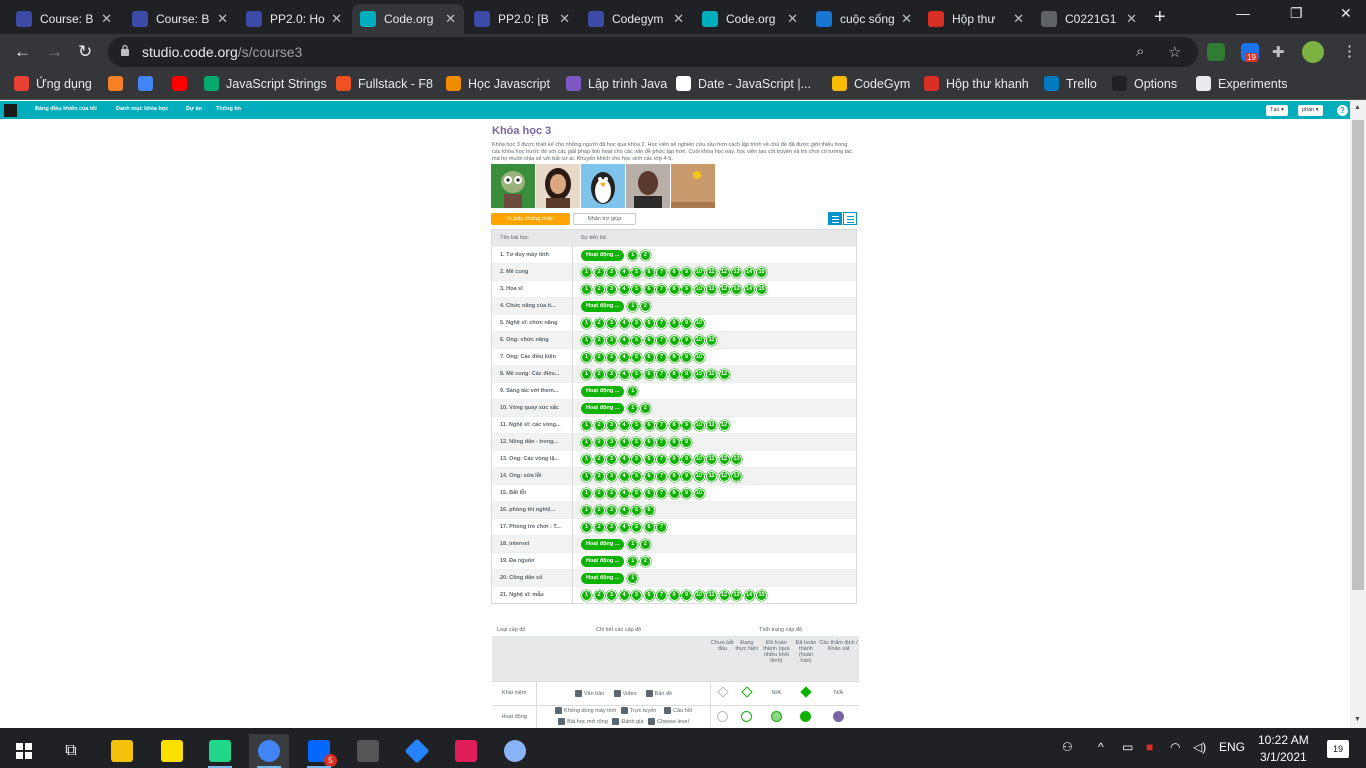 The image size is (1366, 768). I want to click on bookmark-item: Experiments, so click(1241, 83).